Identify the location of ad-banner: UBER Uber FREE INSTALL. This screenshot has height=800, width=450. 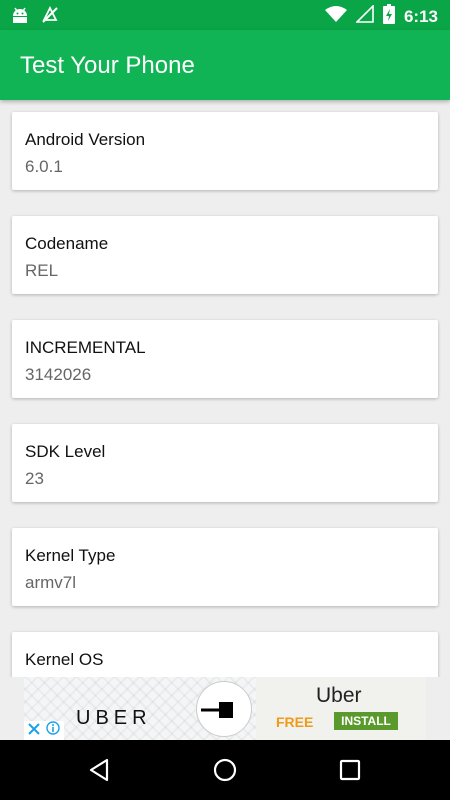
(225, 708).